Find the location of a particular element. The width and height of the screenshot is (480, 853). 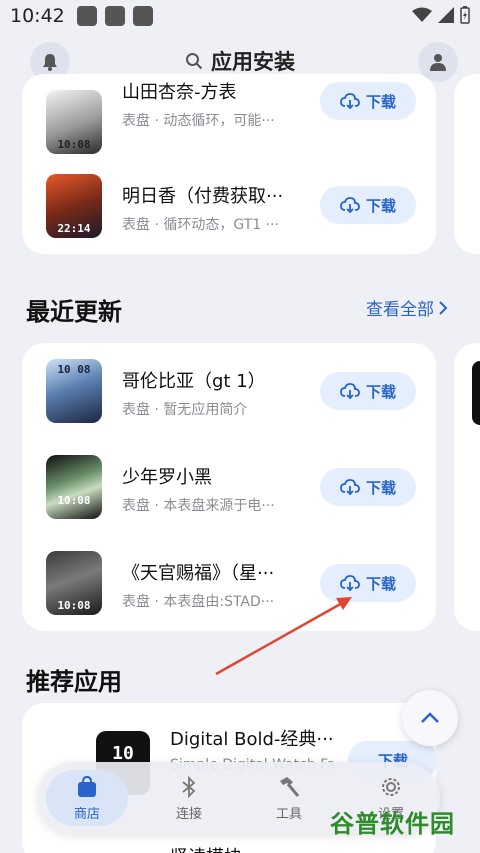

see-all-link: 查看全部 is located at coordinates (407, 307).